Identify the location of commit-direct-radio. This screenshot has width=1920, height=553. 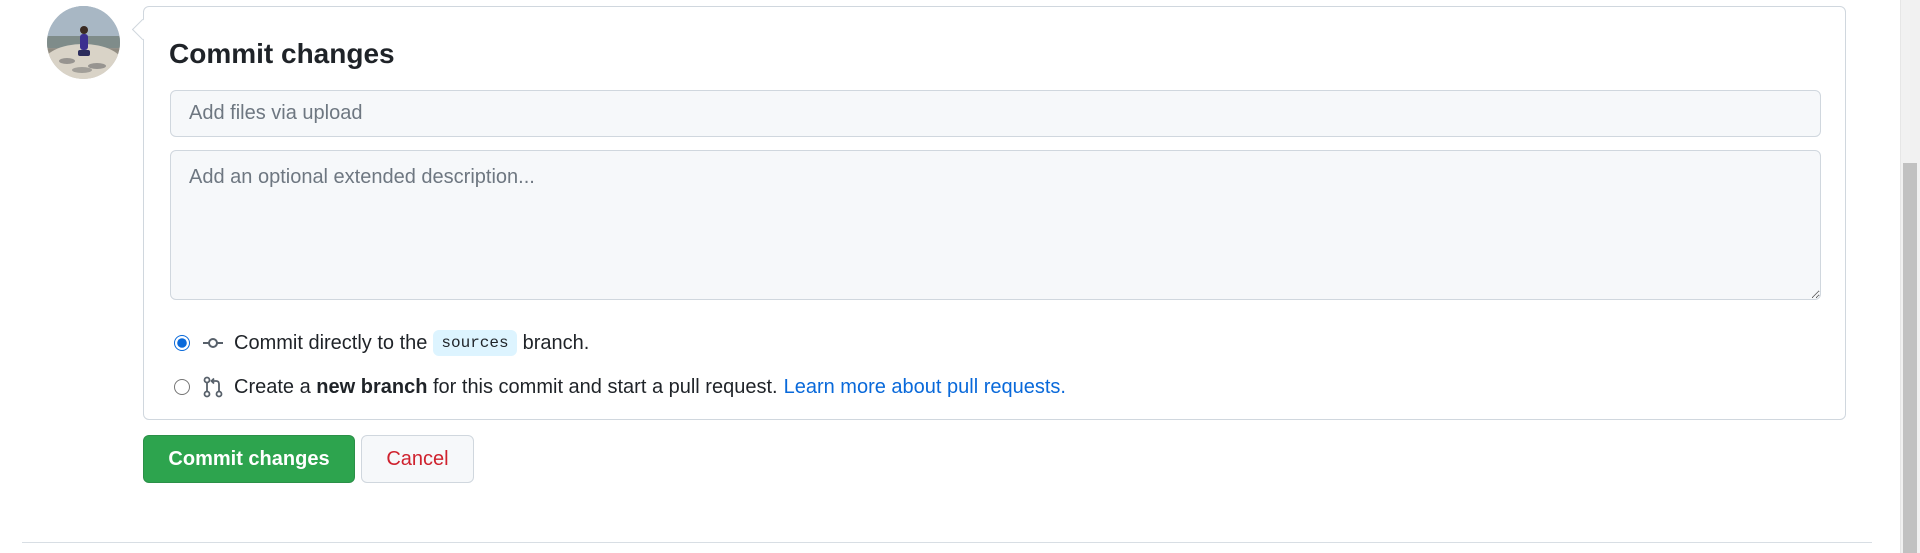
(182, 343).